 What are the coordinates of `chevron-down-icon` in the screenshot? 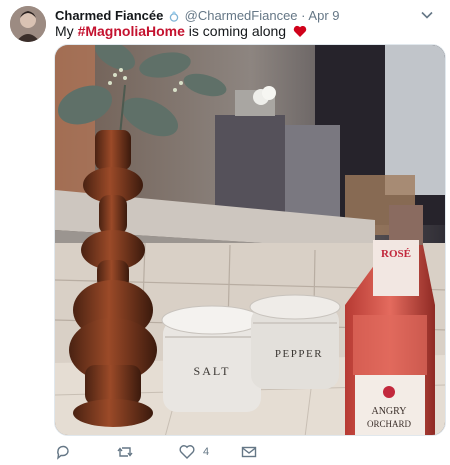 It's located at (427, 15).